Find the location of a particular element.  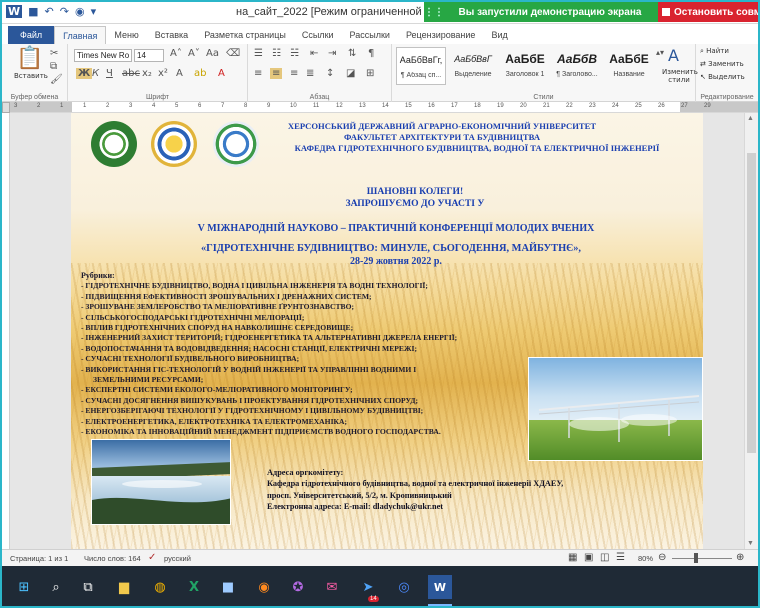

font-name-box: Times New Ro is located at coordinates (103, 55).